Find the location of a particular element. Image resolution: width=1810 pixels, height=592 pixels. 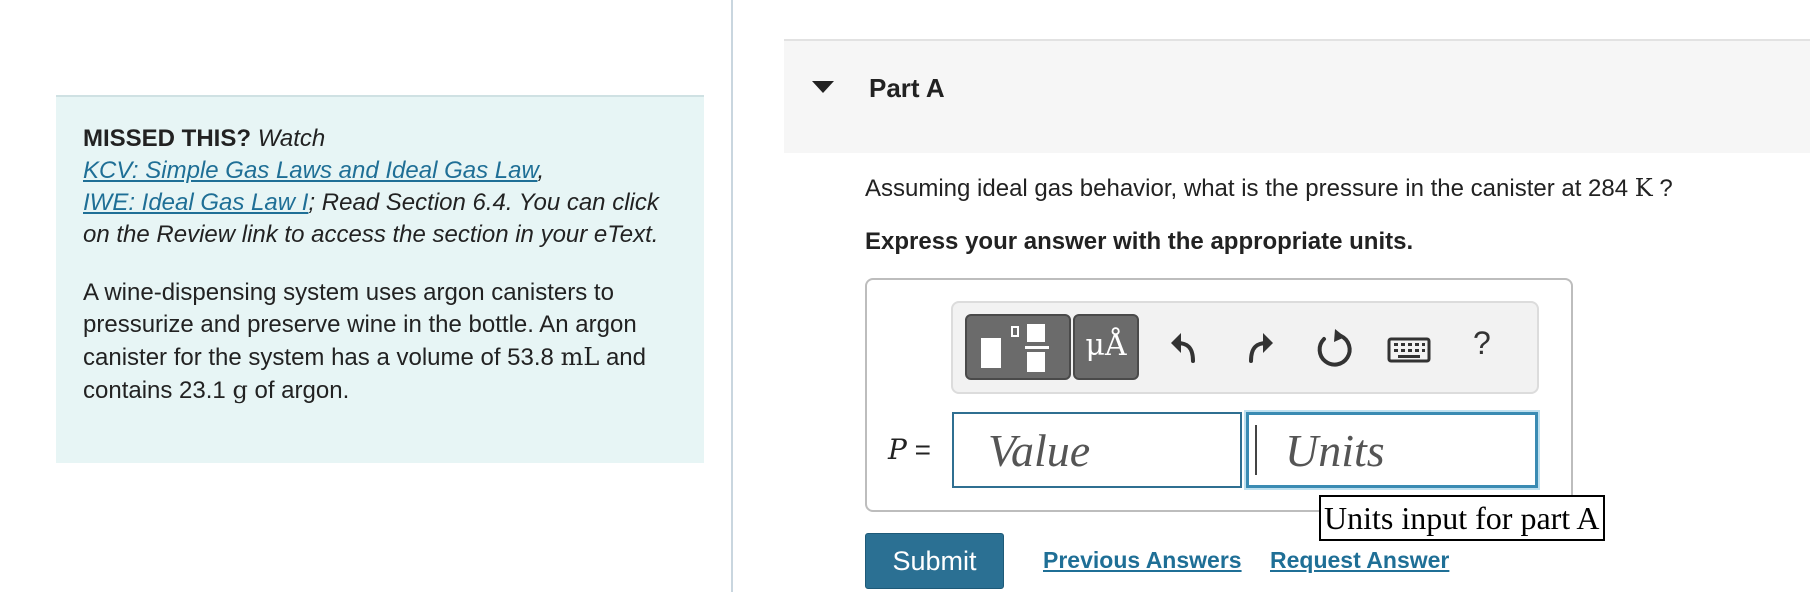

value-input is located at coordinates (1097, 450).